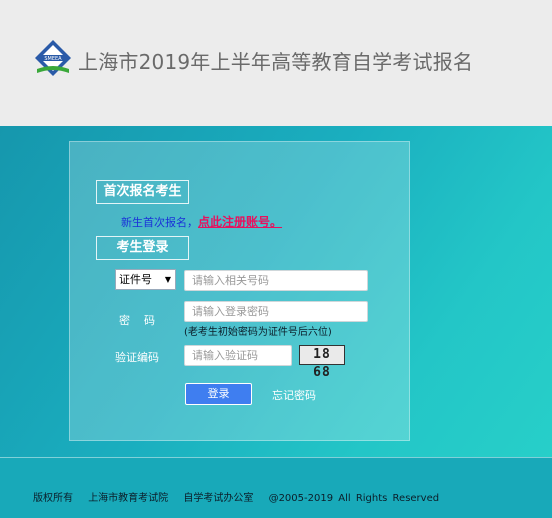 The height and width of the screenshot is (518, 552). I want to click on dropdown-arrow-icon: ▼, so click(167, 279).